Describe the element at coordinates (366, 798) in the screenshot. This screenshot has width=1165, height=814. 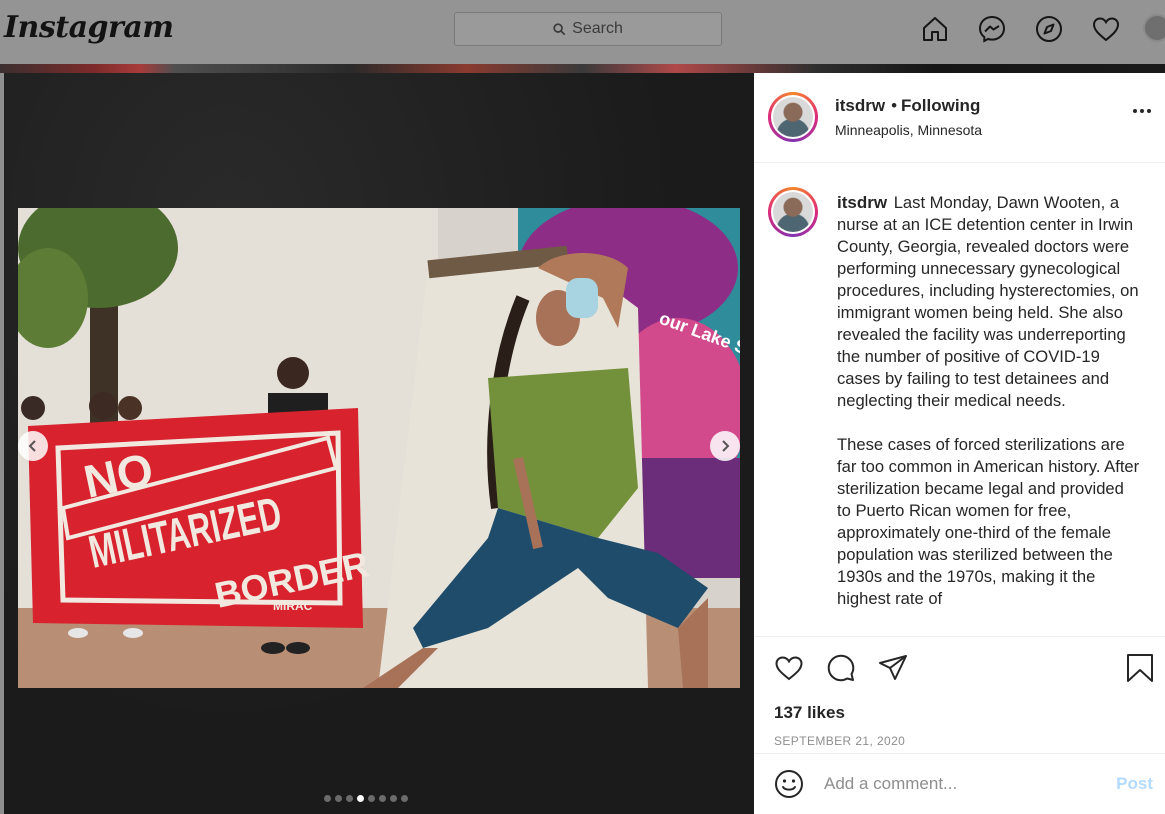
I see `carousel-dots` at that location.